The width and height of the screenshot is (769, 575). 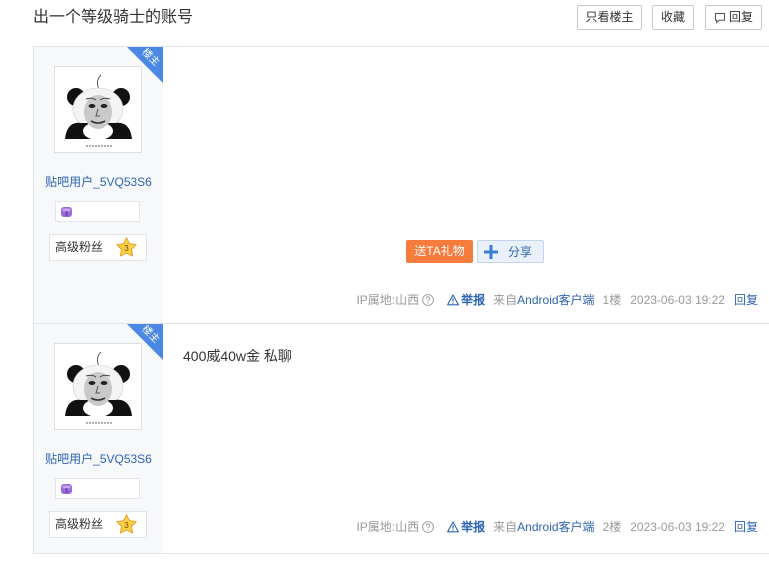 I want to click on reply-button: 回复, so click(x=733, y=17).